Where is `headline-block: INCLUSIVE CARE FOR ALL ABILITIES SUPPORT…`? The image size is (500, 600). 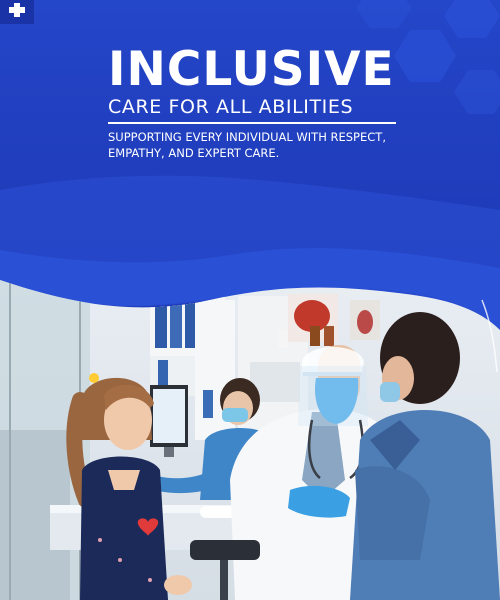 headline-block: INCLUSIVE CARE FOR ALL ABILITIES SUPPORT… is located at coordinates (258, 103).